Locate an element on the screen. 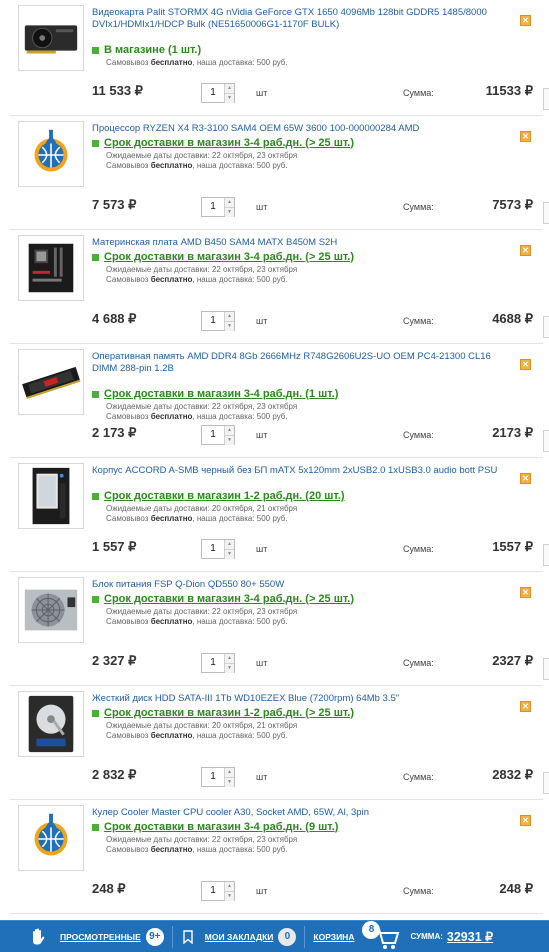  cart-link: КОРЗИНА is located at coordinates (333, 937).